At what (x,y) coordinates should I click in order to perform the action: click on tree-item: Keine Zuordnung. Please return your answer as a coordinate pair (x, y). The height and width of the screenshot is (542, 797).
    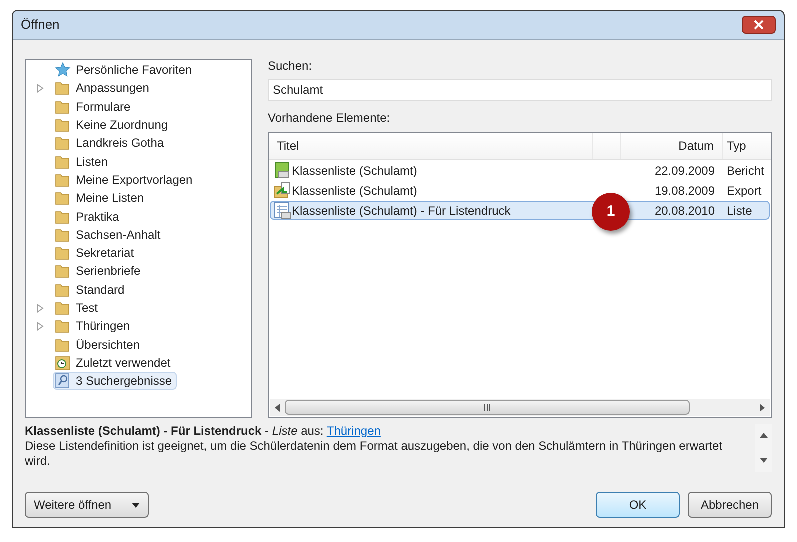
    Looking at the image, I should click on (113, 125).